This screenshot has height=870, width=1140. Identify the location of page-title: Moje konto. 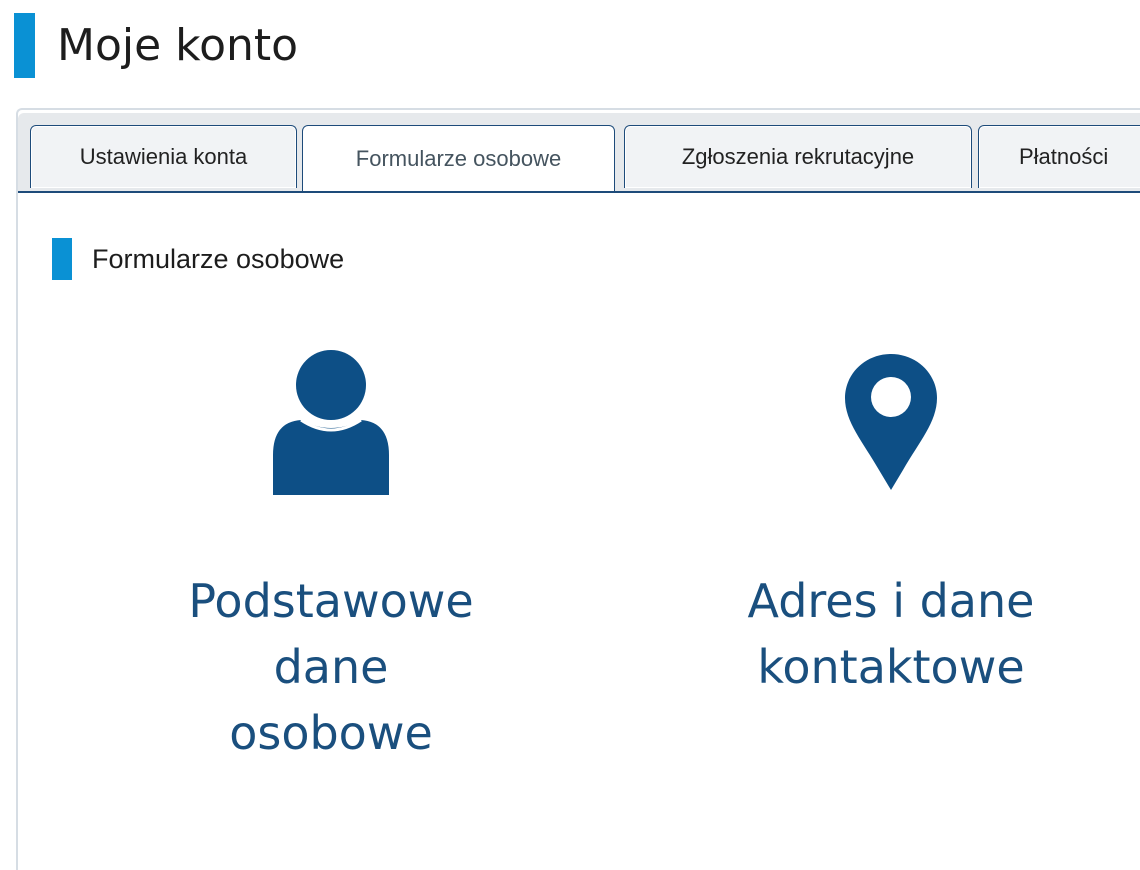
(178, 45).